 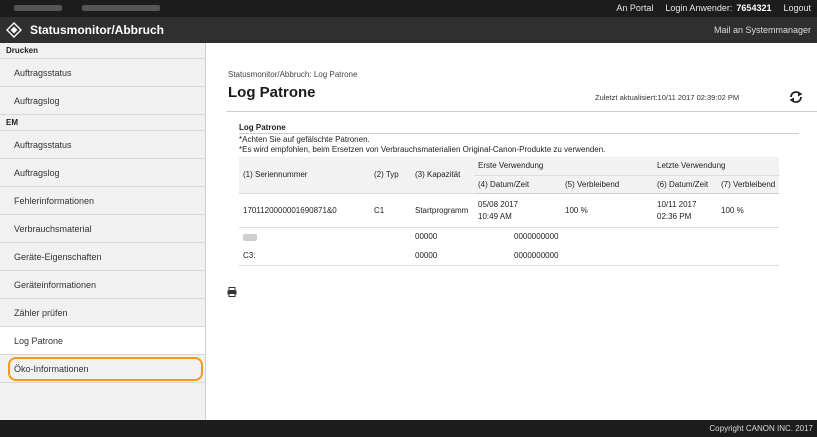 What do you see at coordinates (102, 257) in the screenshot?
I see `sidebar-item-geraete-eigenschaften: Geräte-Eigenschaften` at bounding box center [102, 257].